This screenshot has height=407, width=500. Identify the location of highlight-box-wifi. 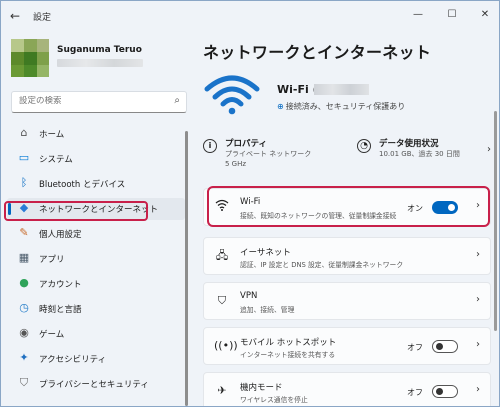
(348, 206).